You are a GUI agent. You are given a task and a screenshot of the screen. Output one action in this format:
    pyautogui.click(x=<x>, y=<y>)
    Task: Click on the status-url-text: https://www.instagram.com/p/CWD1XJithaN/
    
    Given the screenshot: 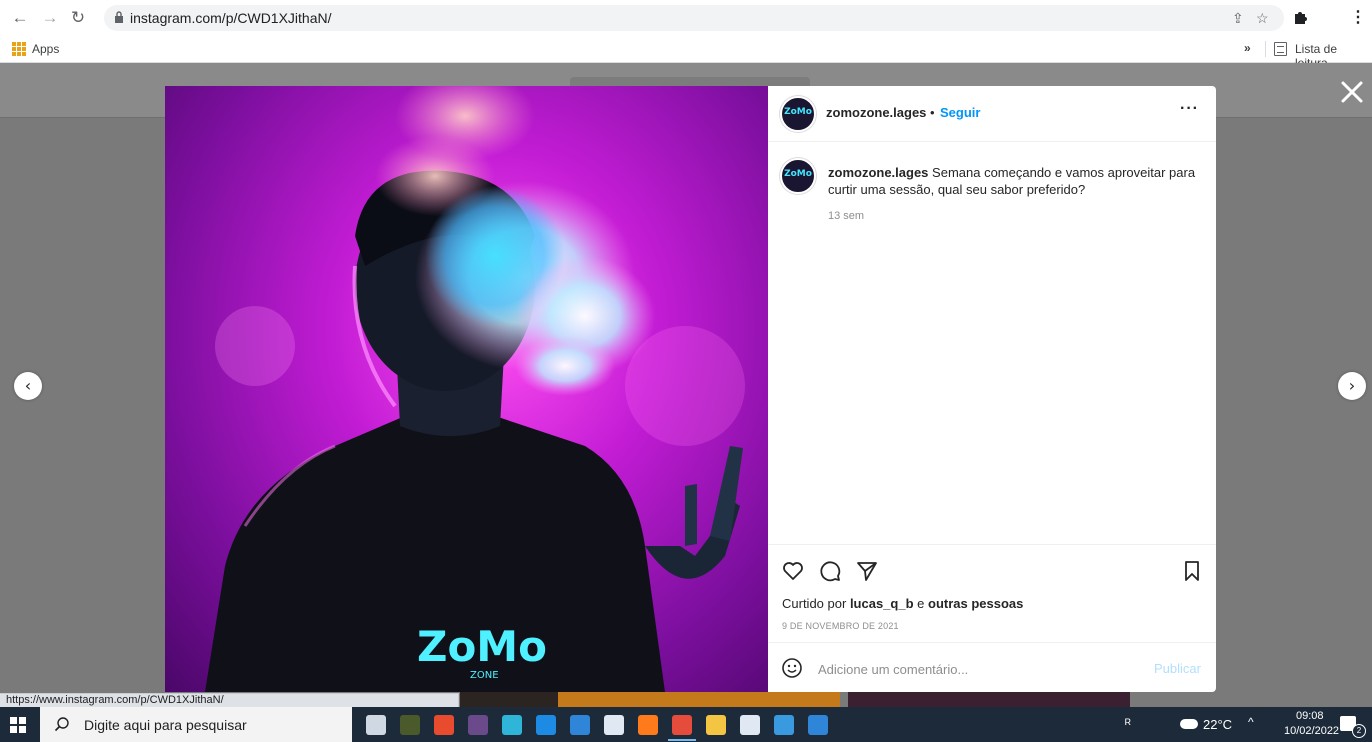 What is the action you would take?
    pyautogui.click(x=115, y=700)
    